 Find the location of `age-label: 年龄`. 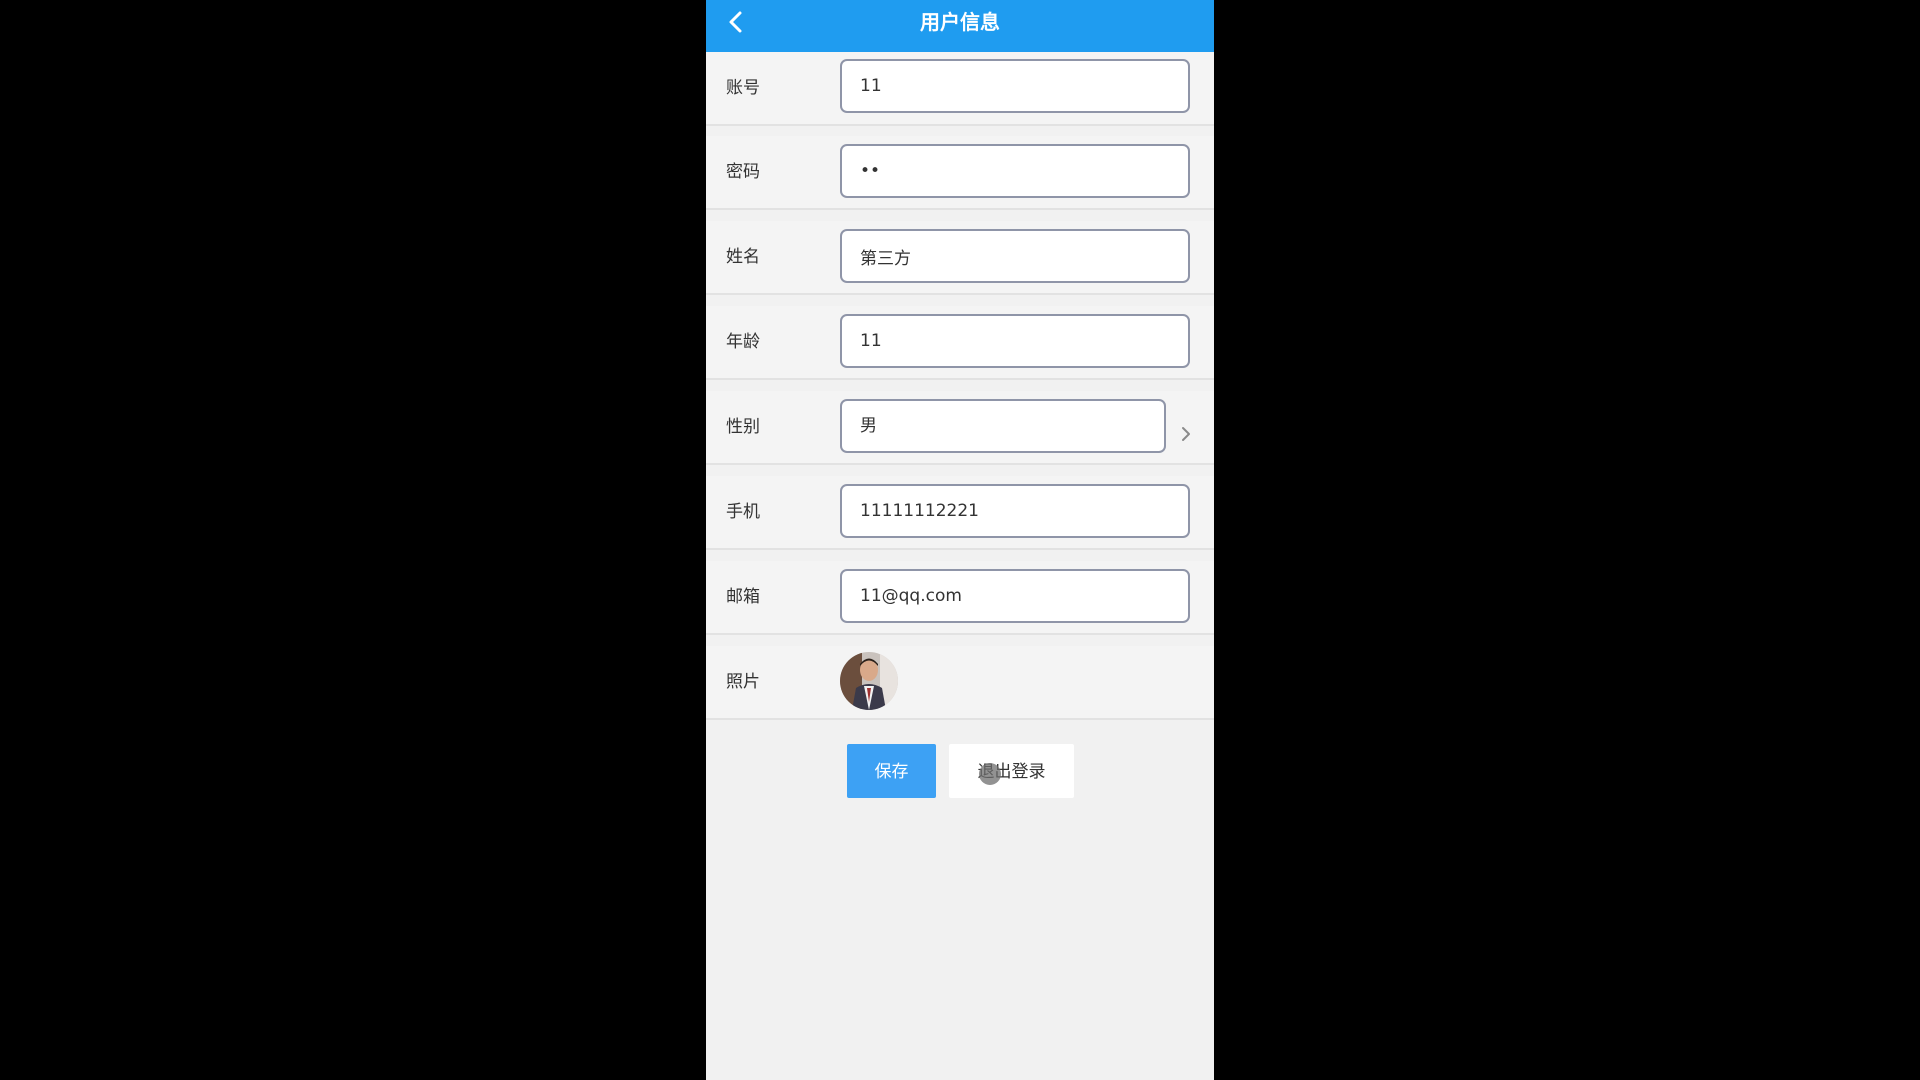

age-label: 年龄 is located at coordinates (743, 342).